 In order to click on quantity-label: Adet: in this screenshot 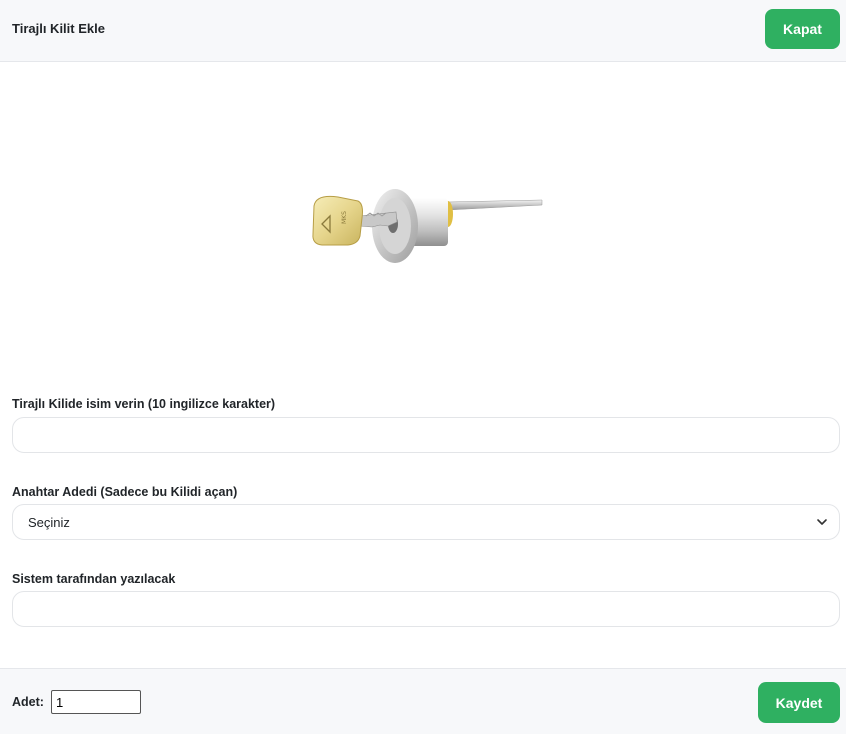, I will do `click(28, 702)`.